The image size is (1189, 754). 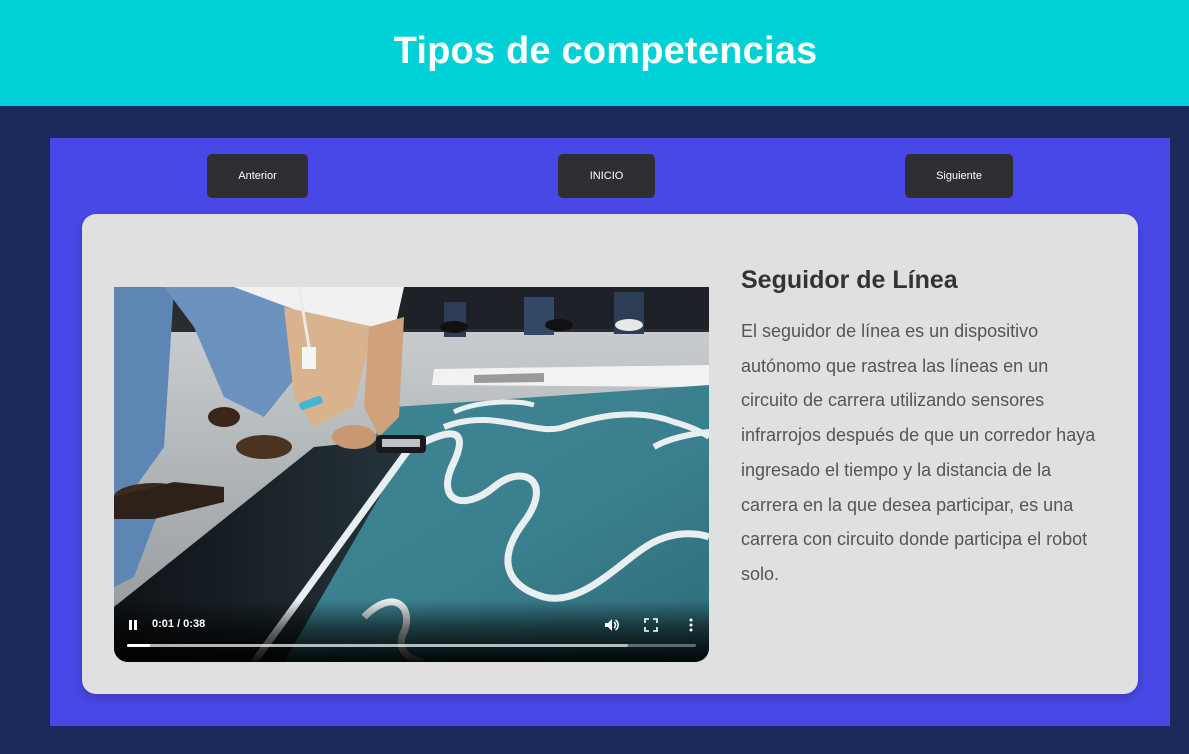 What do you see at coordinates (691, 625) in the screenshot?
I see `more-vertical-icon` at bounding box center [691, 625].